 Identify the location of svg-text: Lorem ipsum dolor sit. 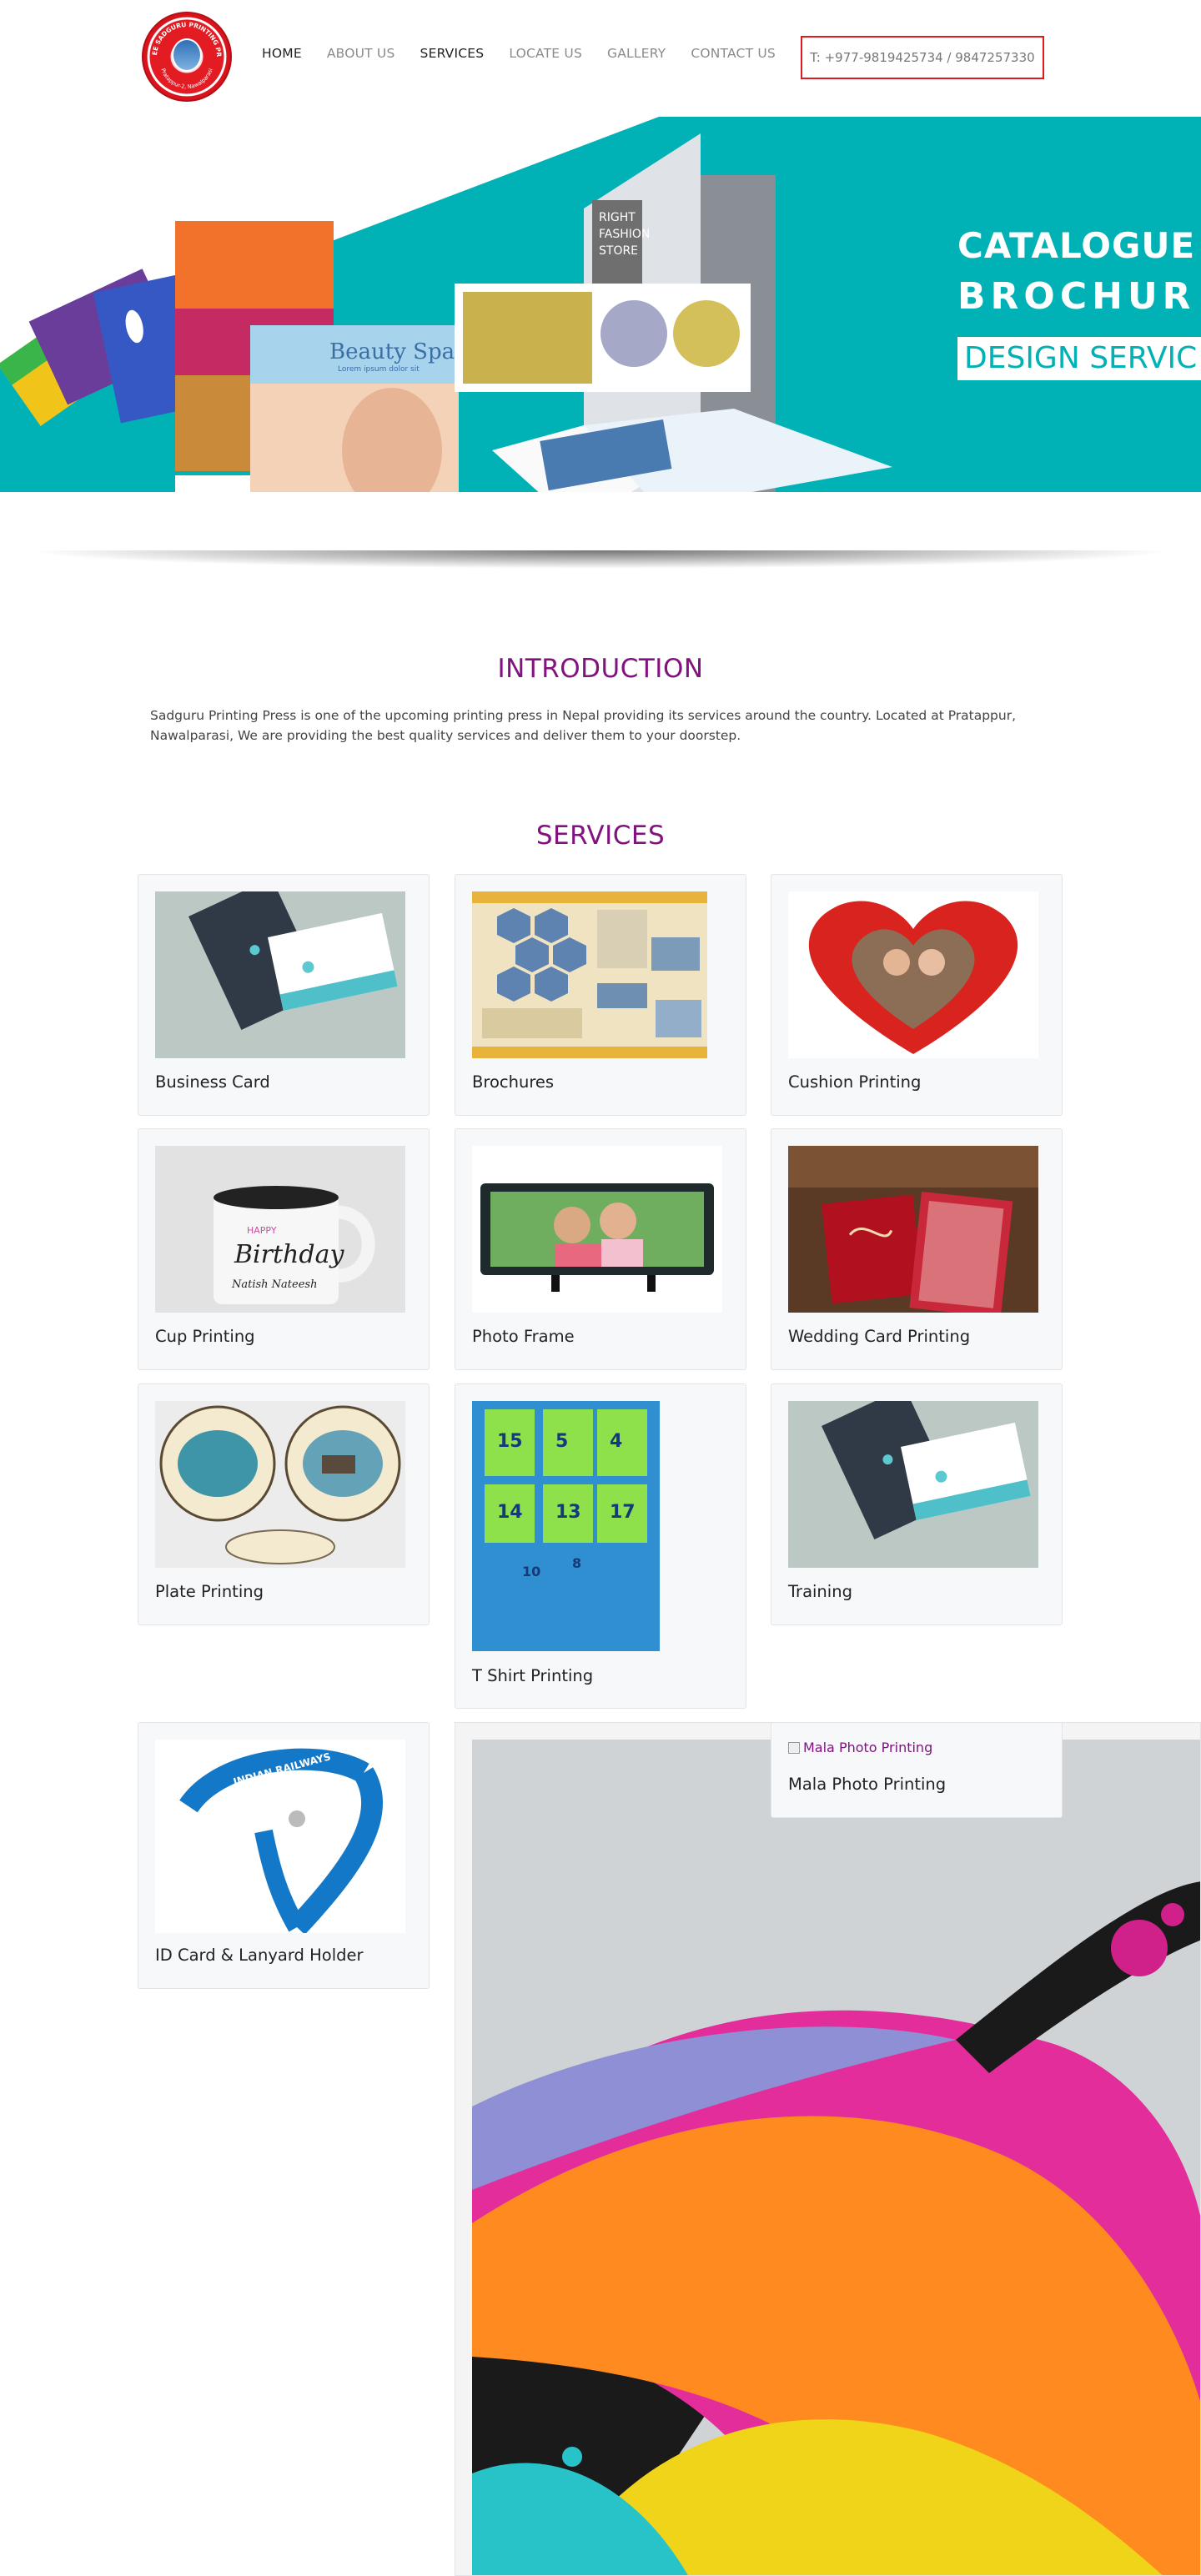
(379, 369).